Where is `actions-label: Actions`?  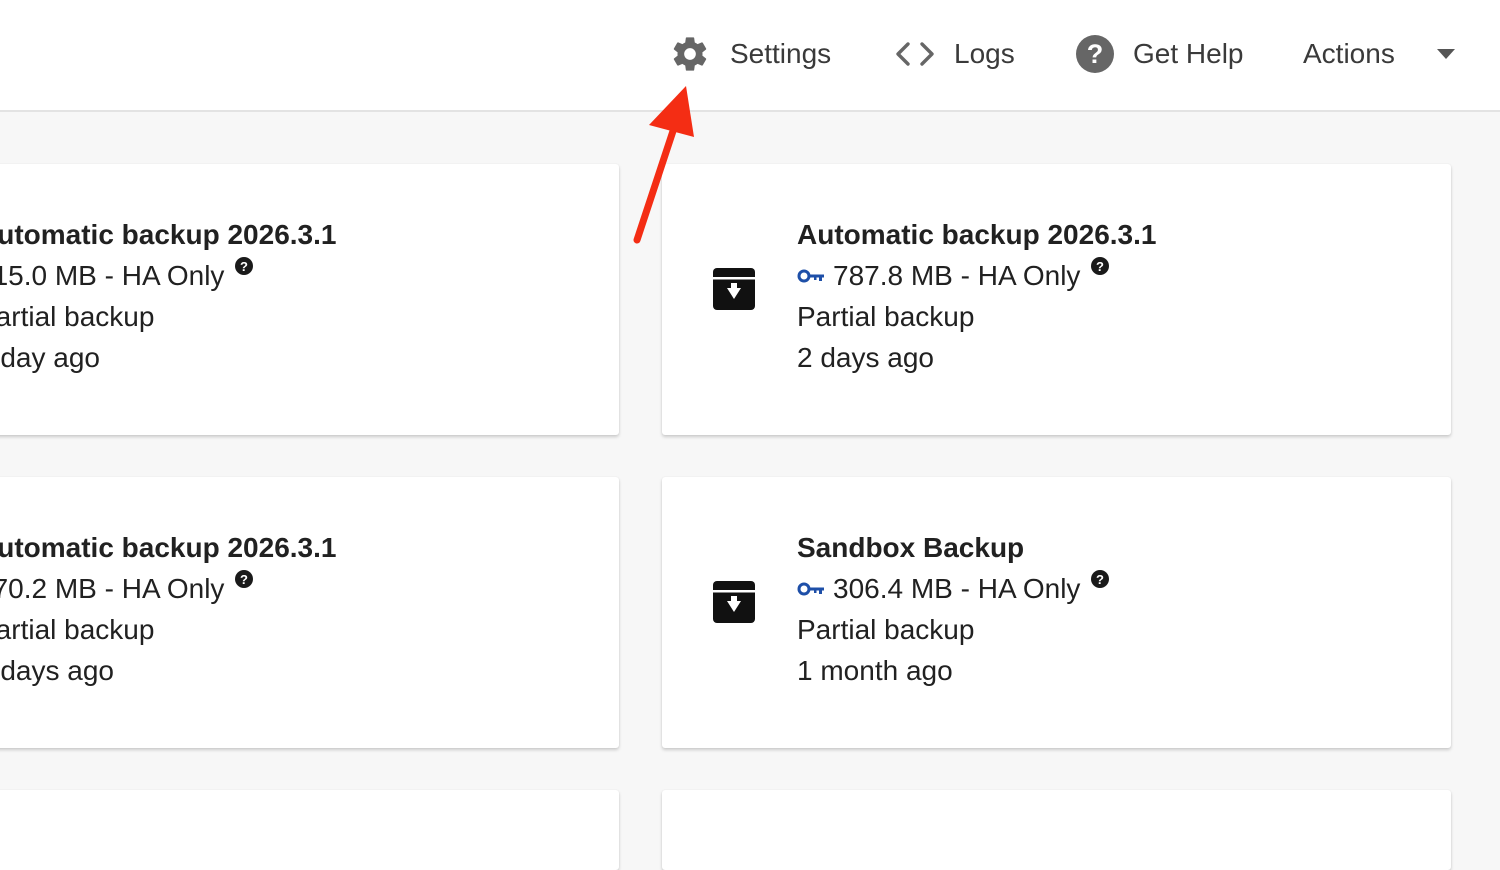
actions-label: Actions is located at coordinates (1349, 53).